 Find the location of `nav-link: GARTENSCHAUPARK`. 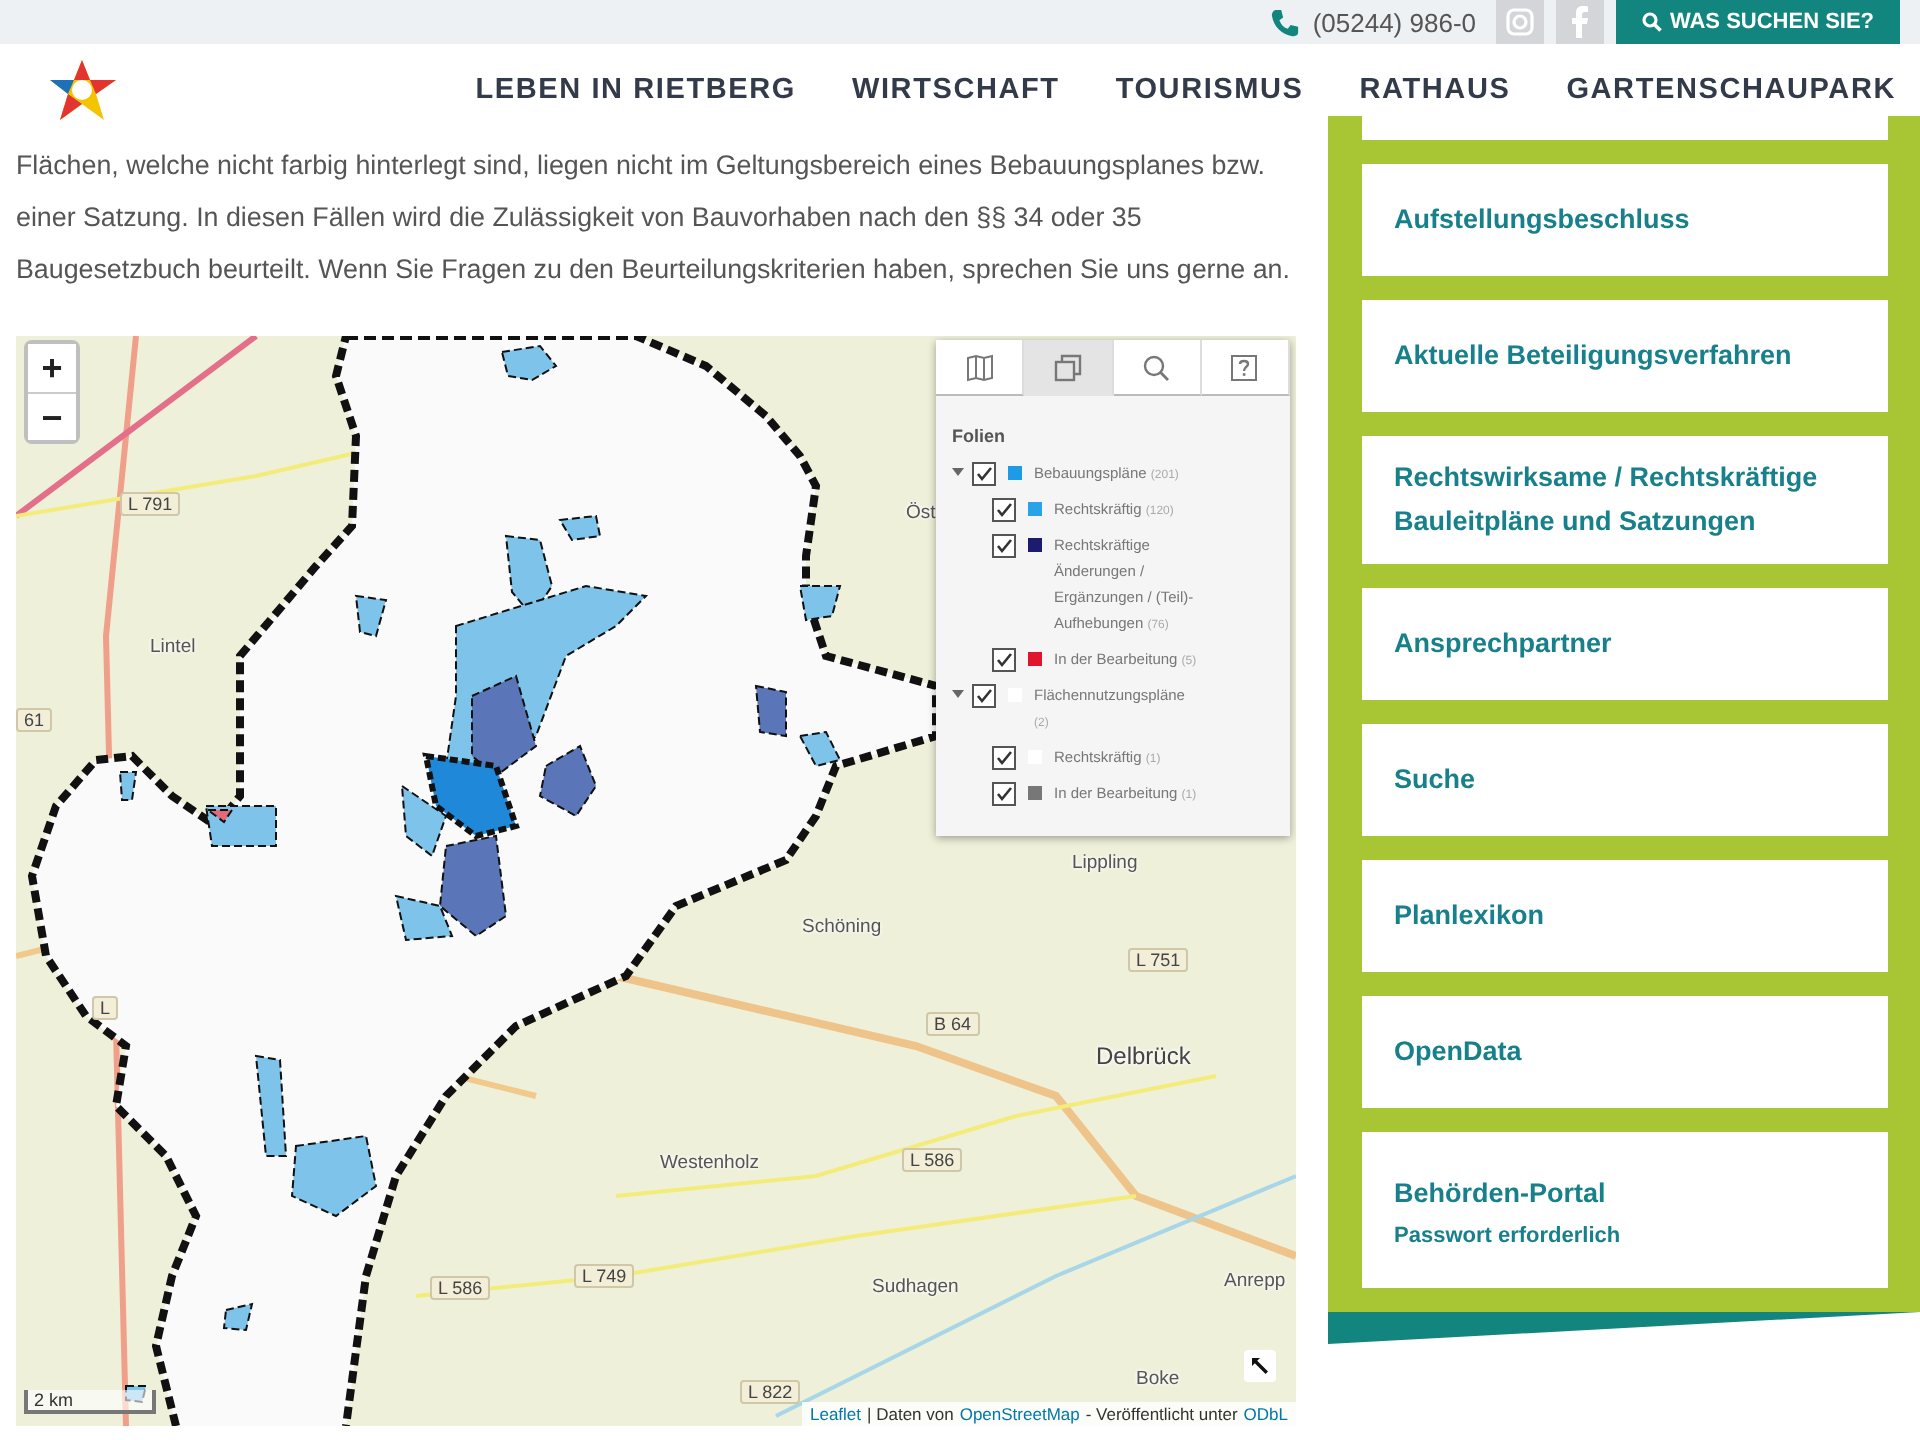

nav-link: GARTENSCHAUPARK is located at coordinates (1731, 90).